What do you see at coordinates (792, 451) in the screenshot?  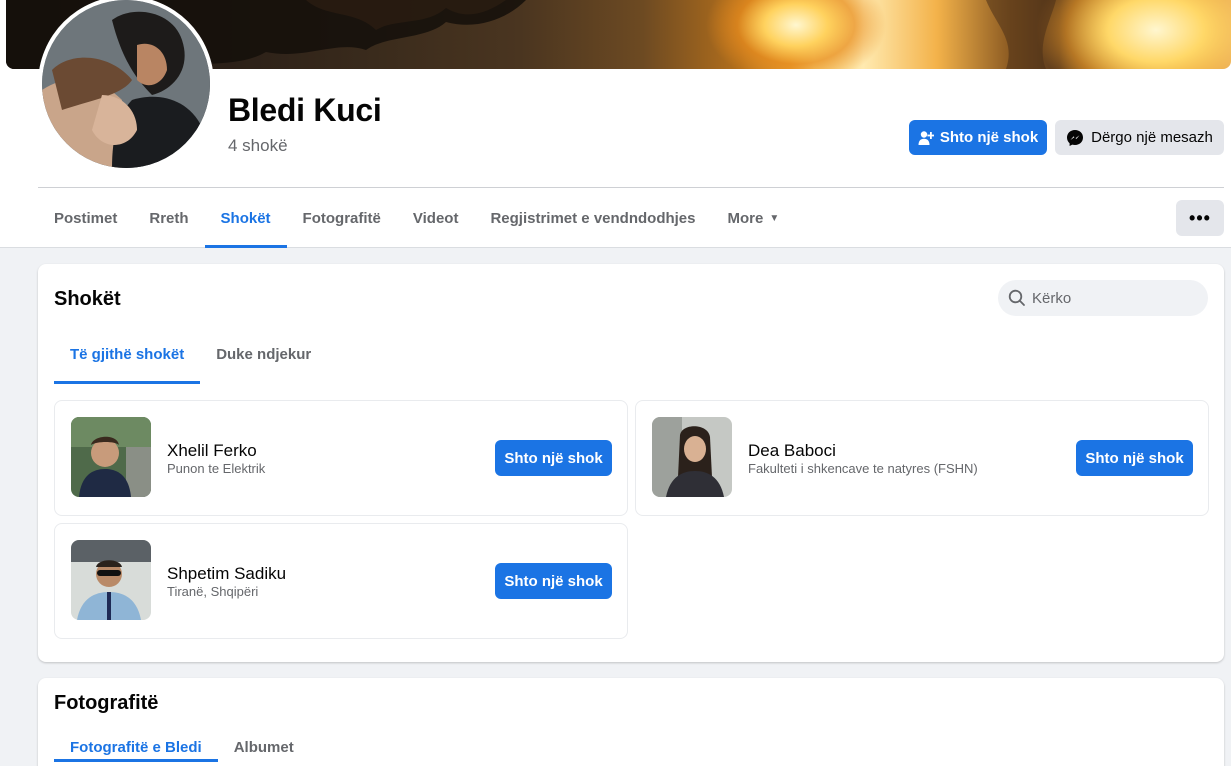 I see `friend-name: Dea Baboci` at bounding box center [792, 451].